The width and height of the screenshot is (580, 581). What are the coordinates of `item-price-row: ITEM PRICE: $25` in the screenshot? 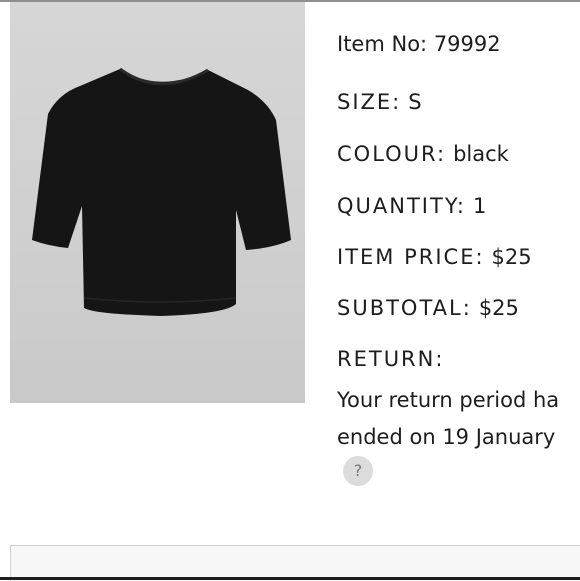 It's located at (434, 257).